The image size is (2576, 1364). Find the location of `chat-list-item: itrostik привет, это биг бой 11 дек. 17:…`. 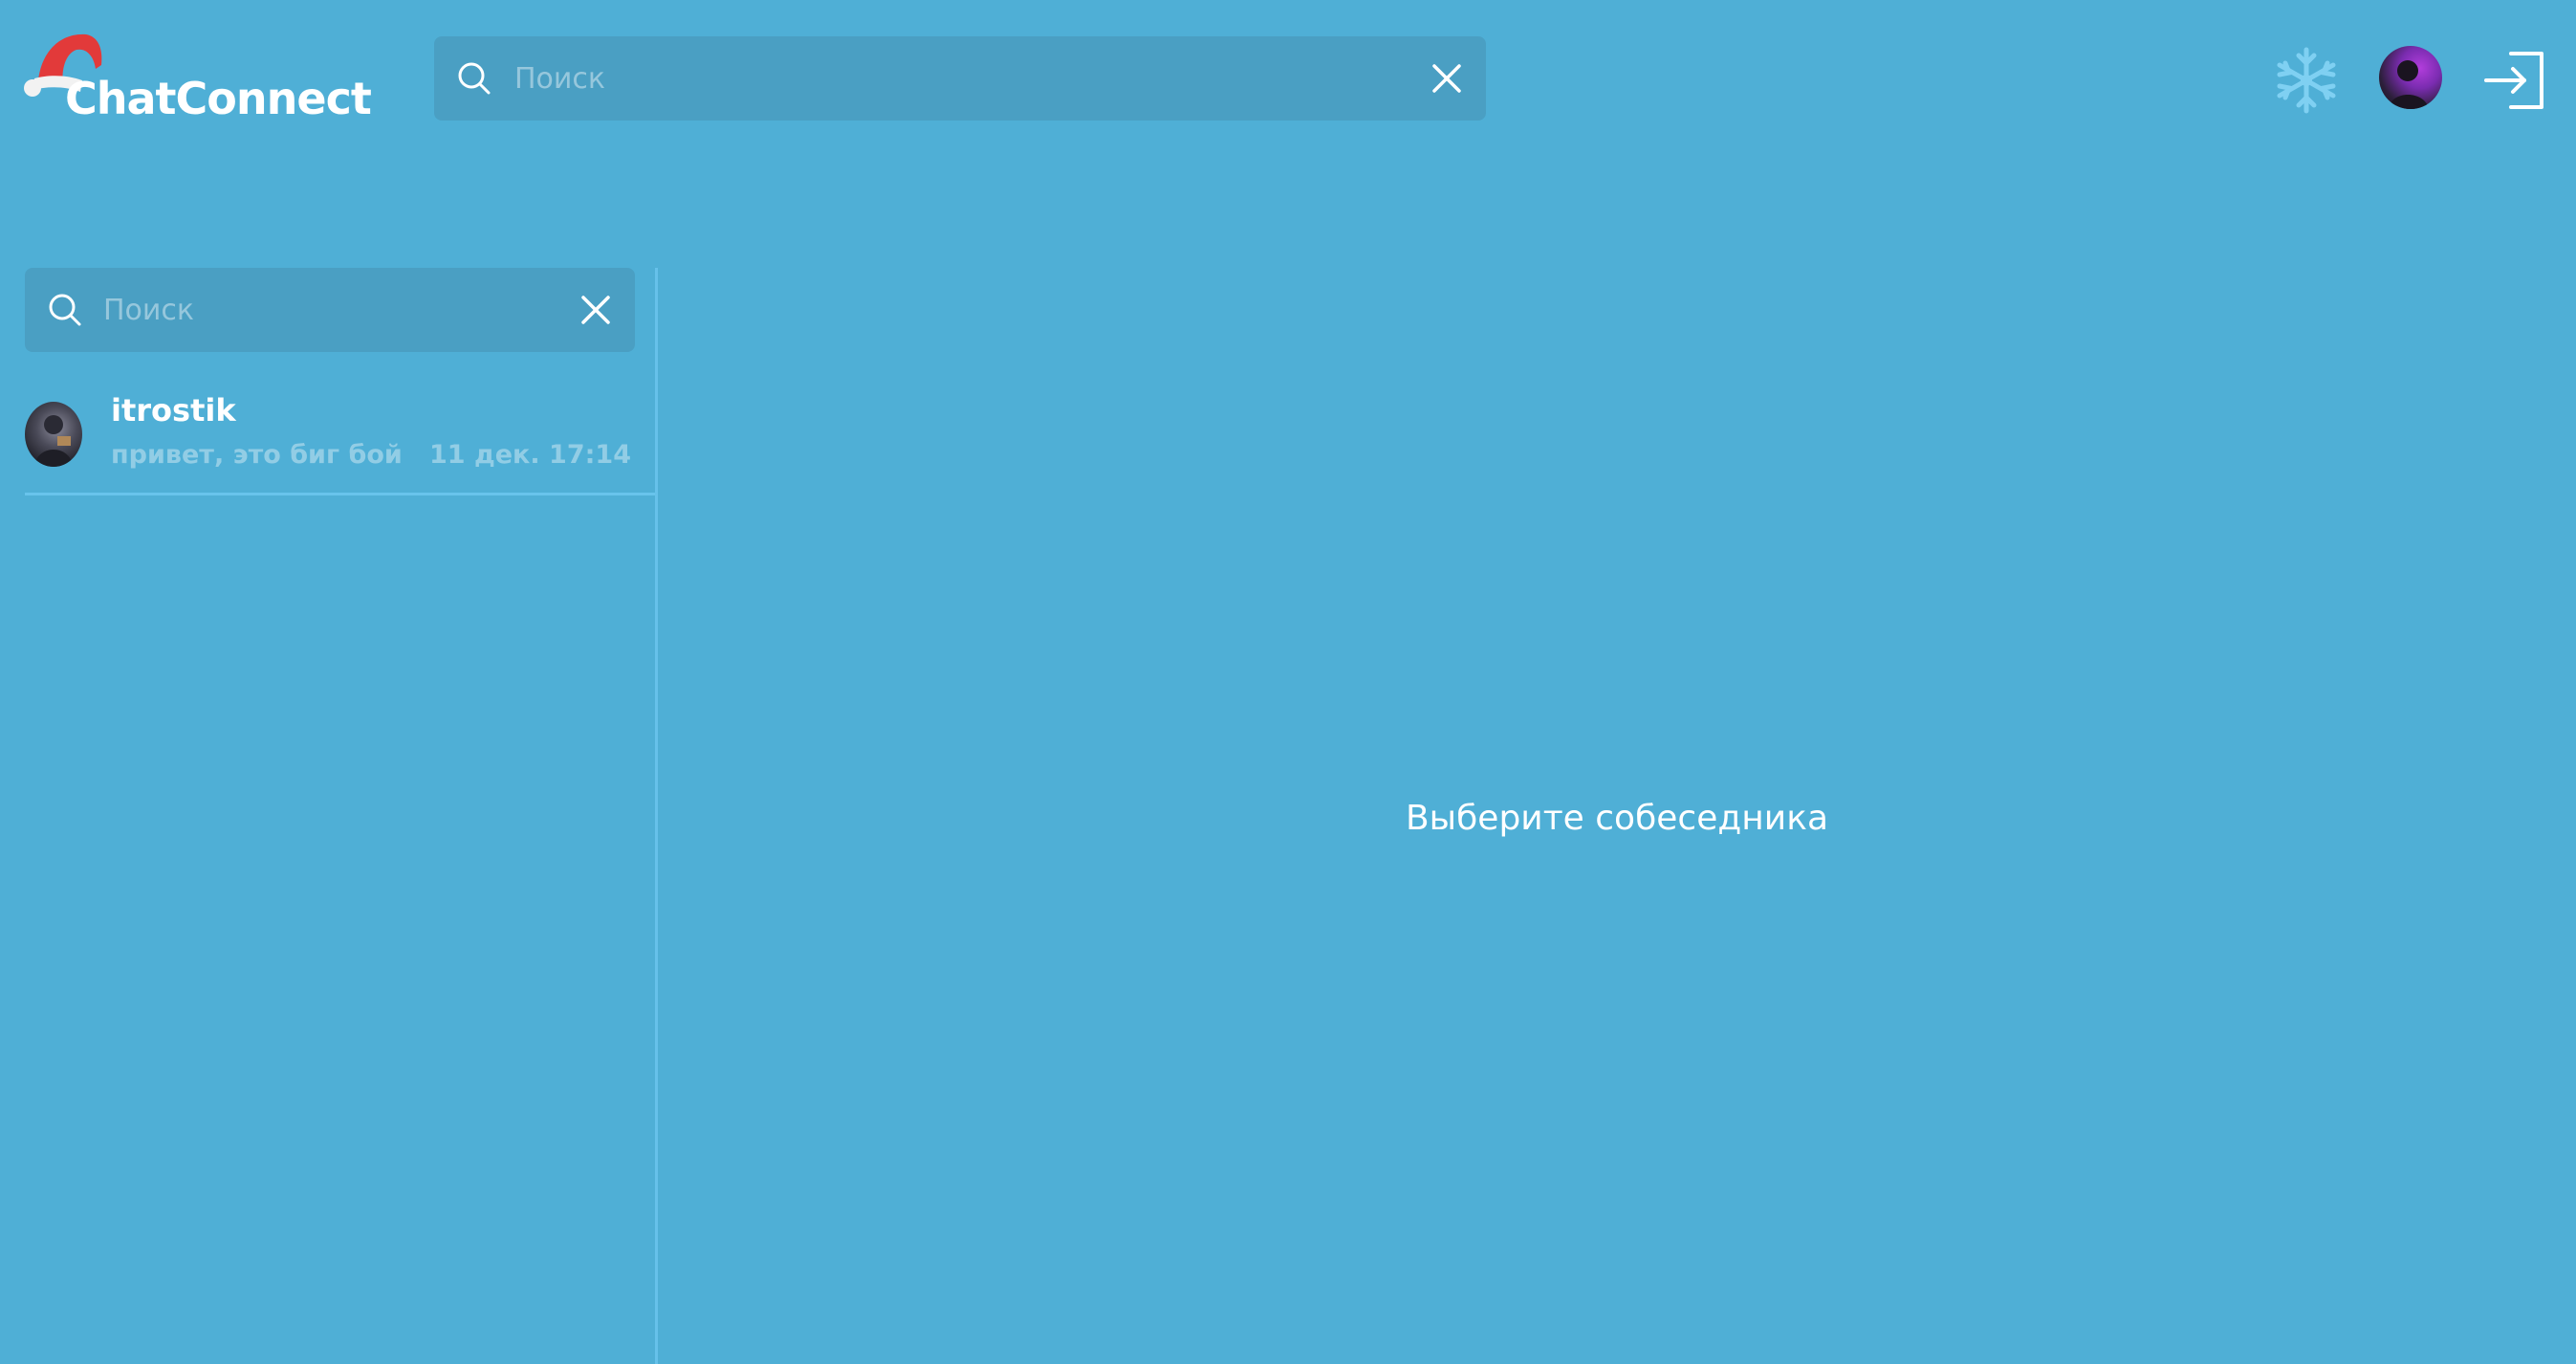

chat-list-item: itrostik привет, это биг бой 11 дек. 17:… is located at coordinates (340, 439).